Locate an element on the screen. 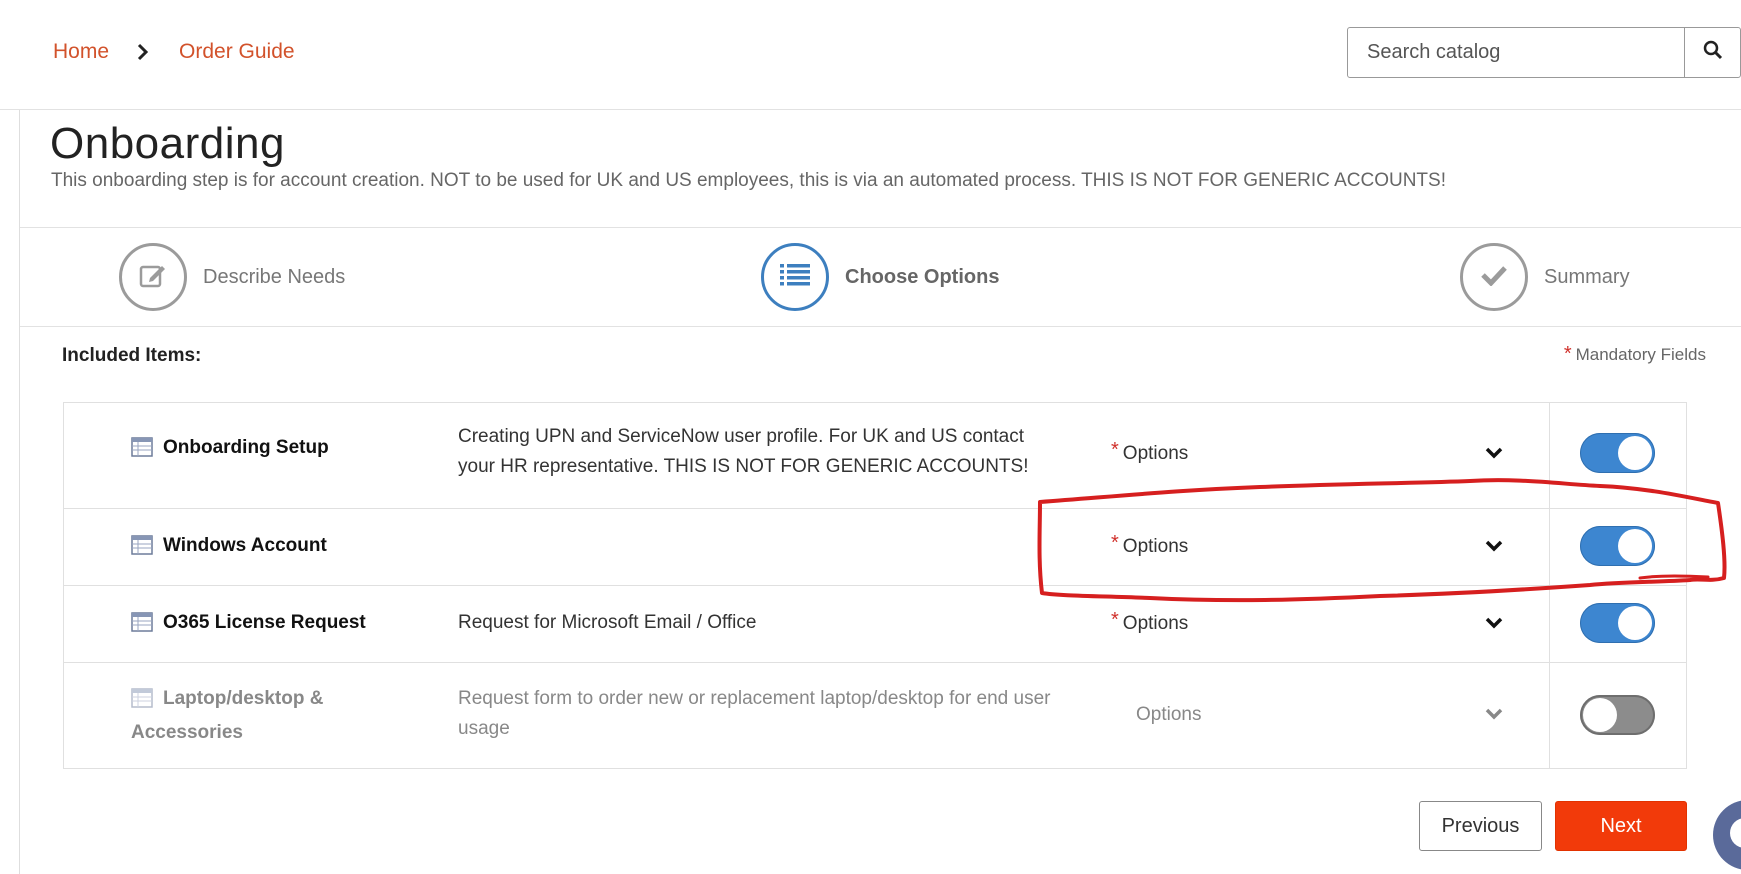  included-items-heading: Included Items: is located at coordinates (132, 355).